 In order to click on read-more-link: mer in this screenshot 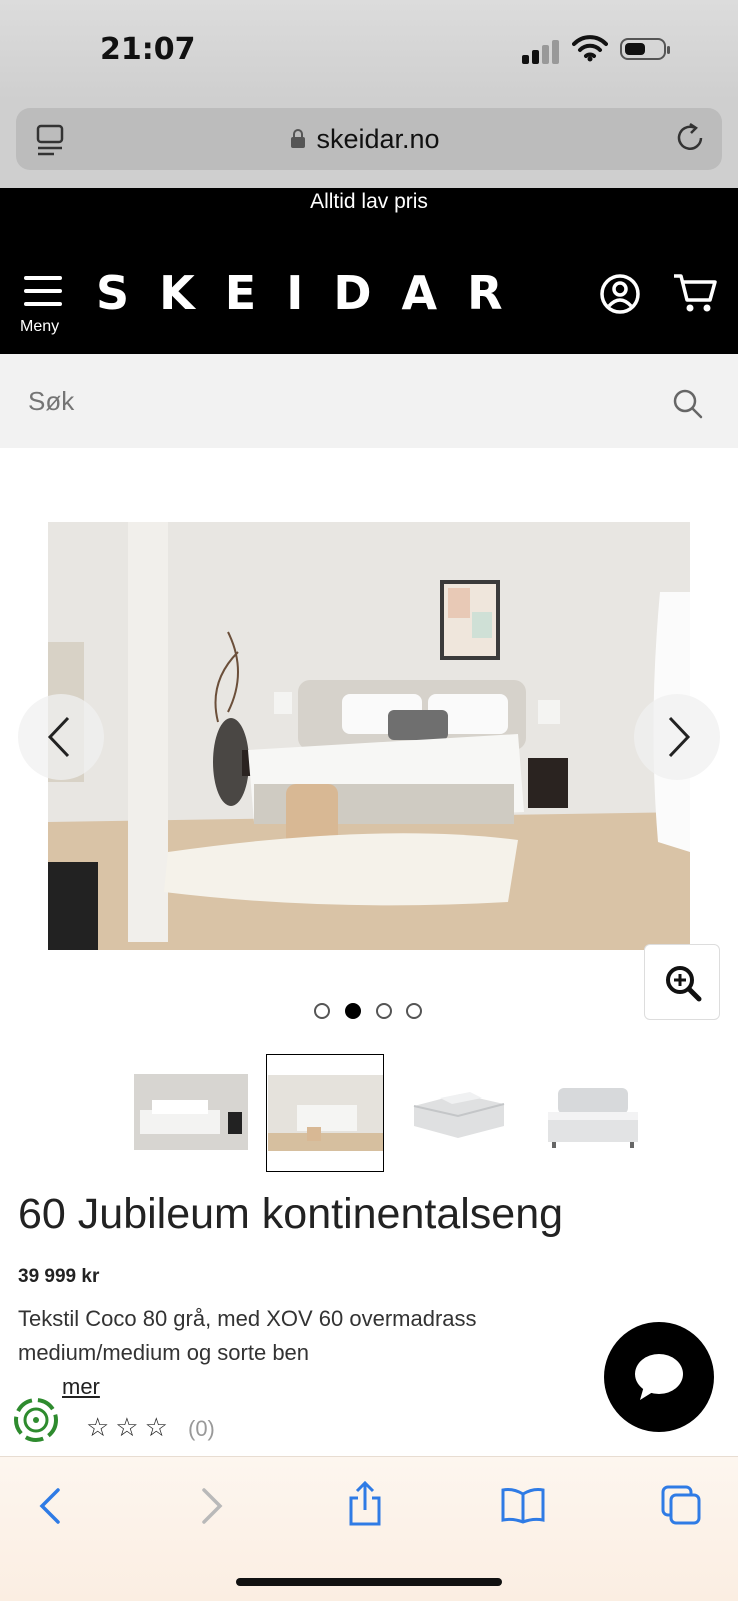, I will do `click(81, 1387)`.